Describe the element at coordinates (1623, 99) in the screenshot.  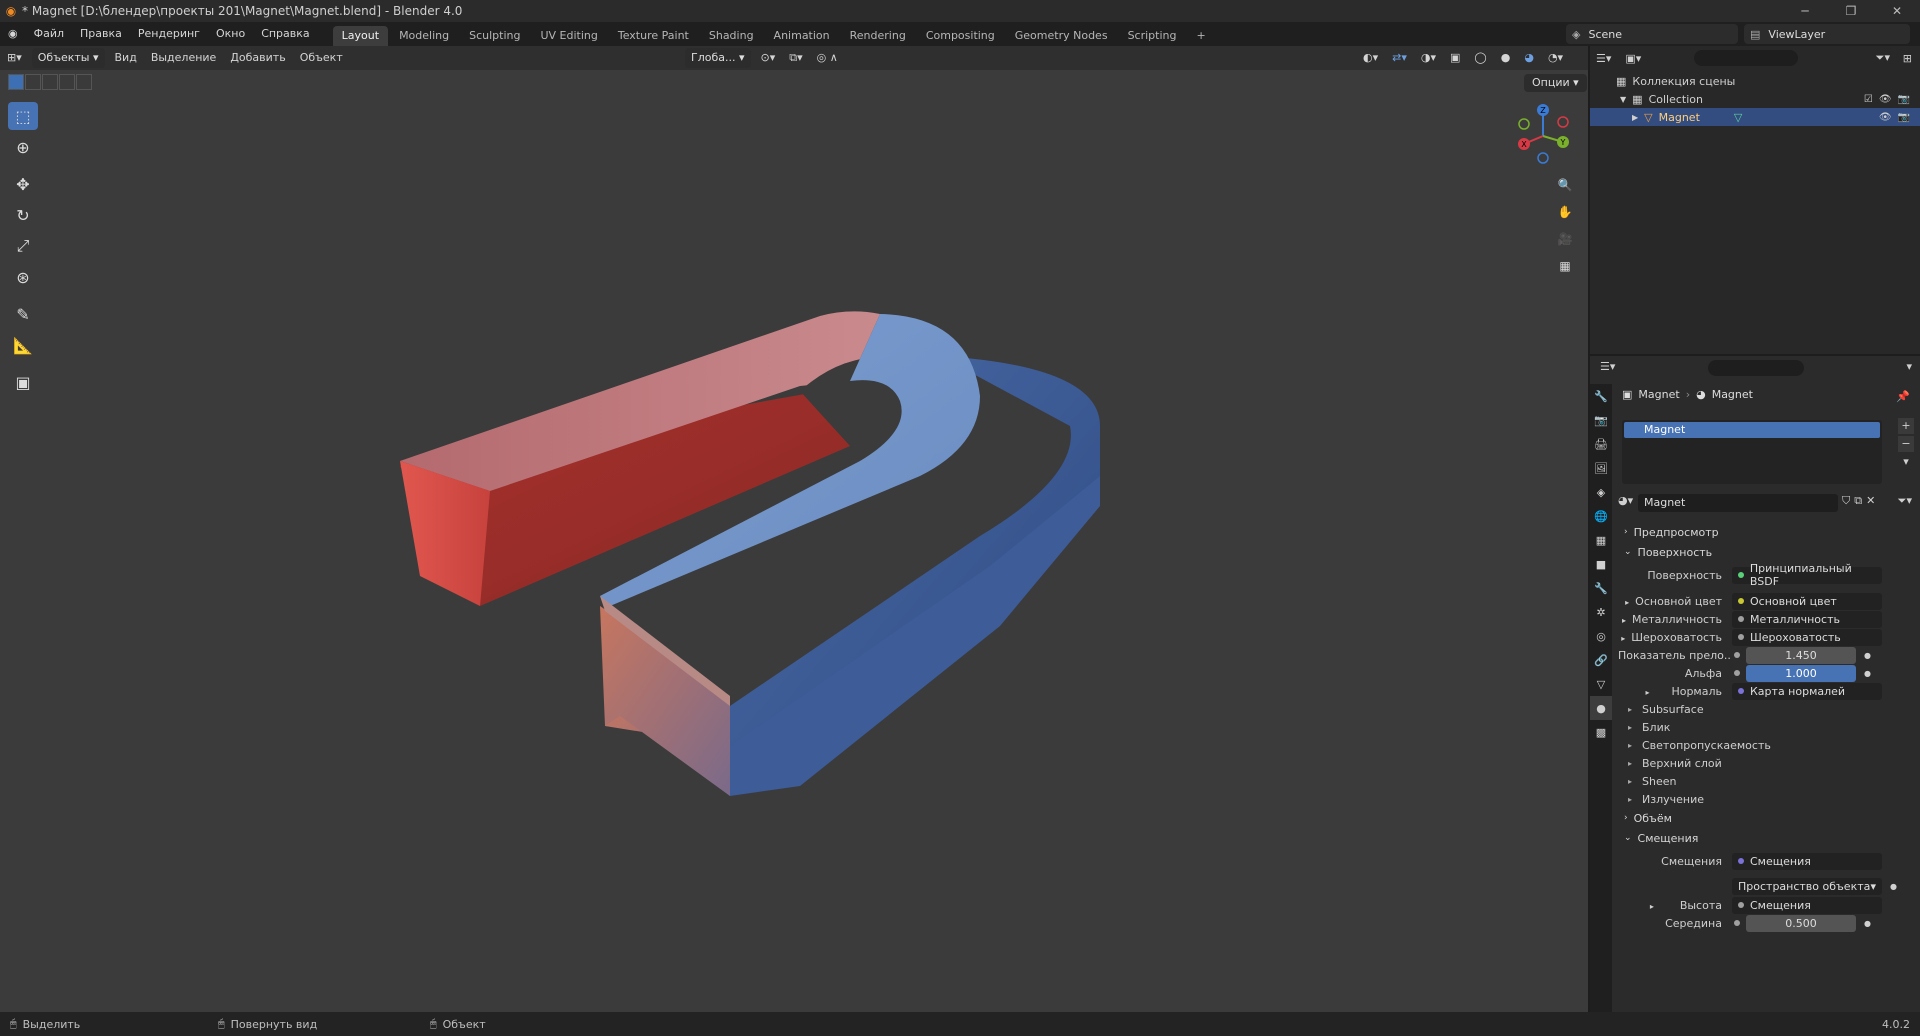
I see `expand-arrow-icon: ▼` at that location.